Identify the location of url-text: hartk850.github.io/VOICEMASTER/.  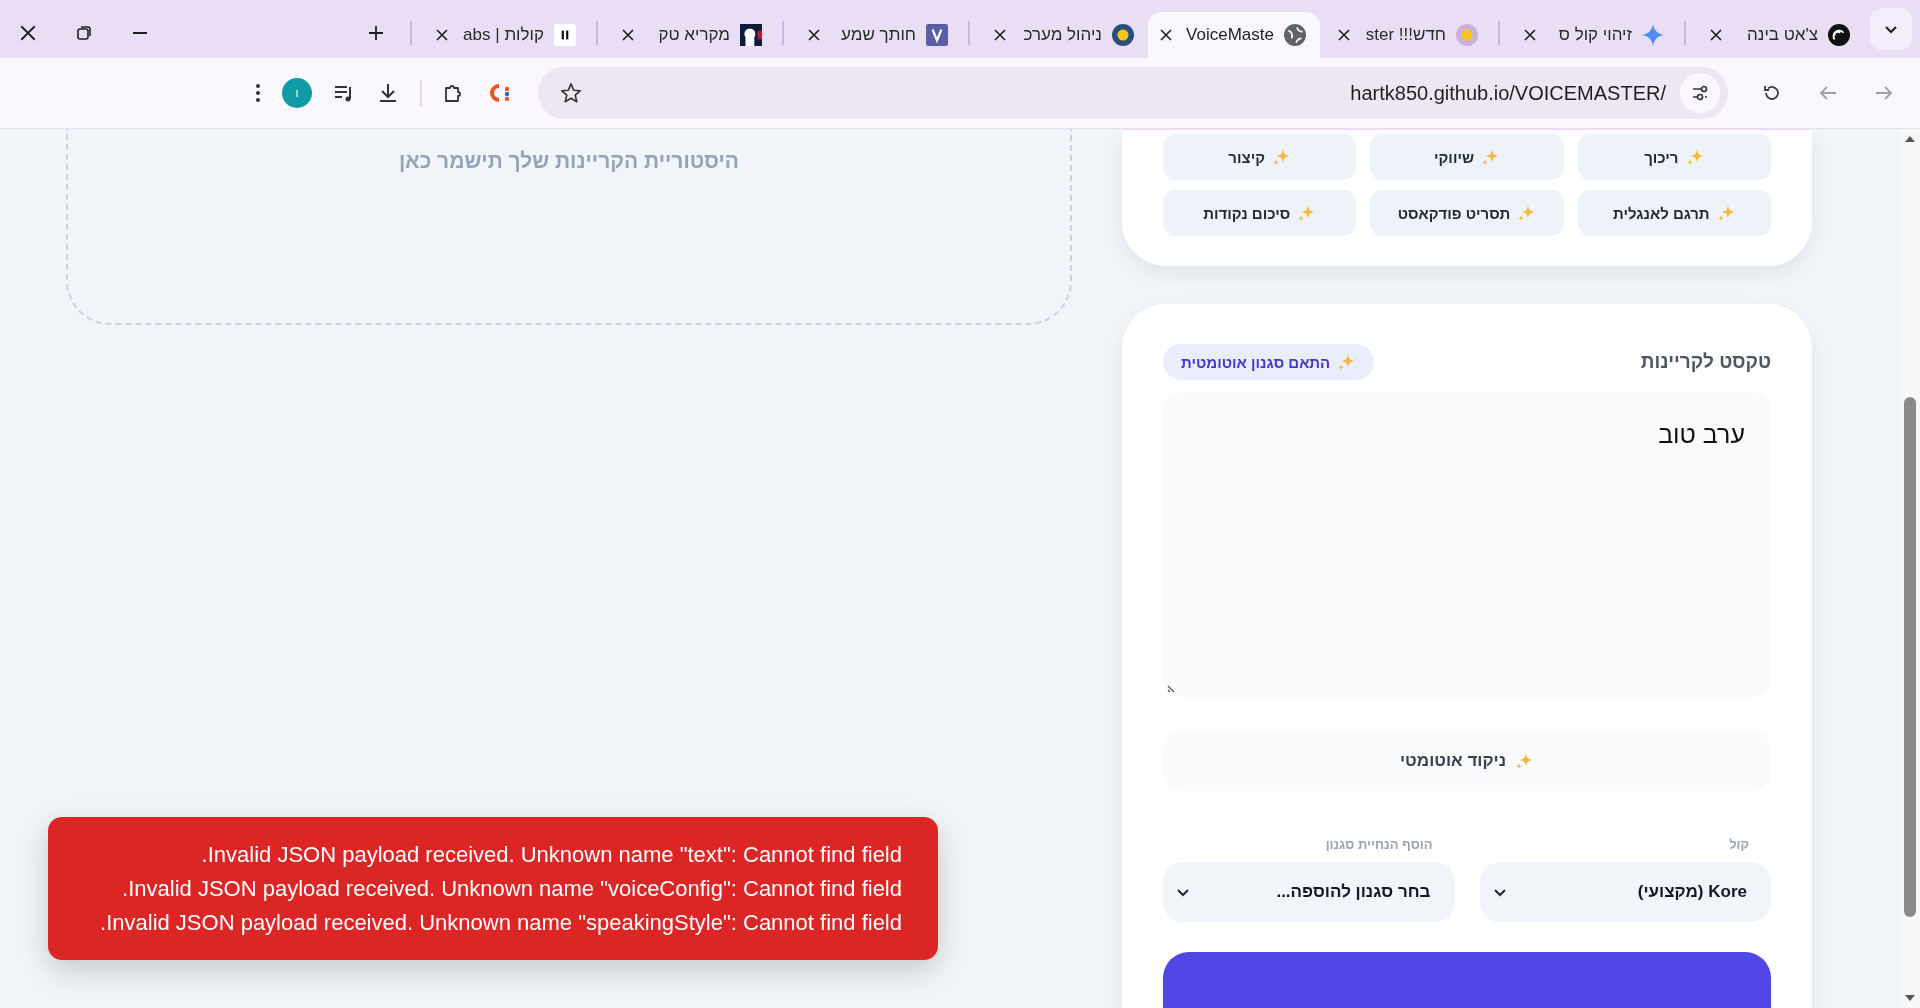
(1508, 93).